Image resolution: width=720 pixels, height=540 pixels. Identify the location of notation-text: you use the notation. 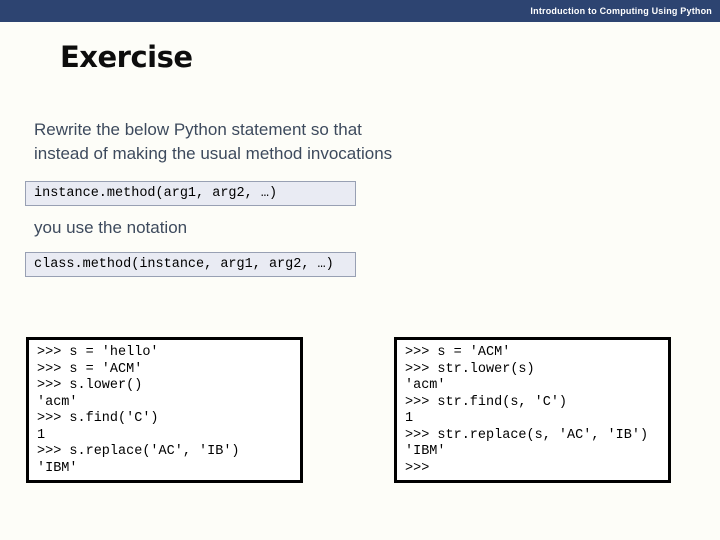
(111, 227).